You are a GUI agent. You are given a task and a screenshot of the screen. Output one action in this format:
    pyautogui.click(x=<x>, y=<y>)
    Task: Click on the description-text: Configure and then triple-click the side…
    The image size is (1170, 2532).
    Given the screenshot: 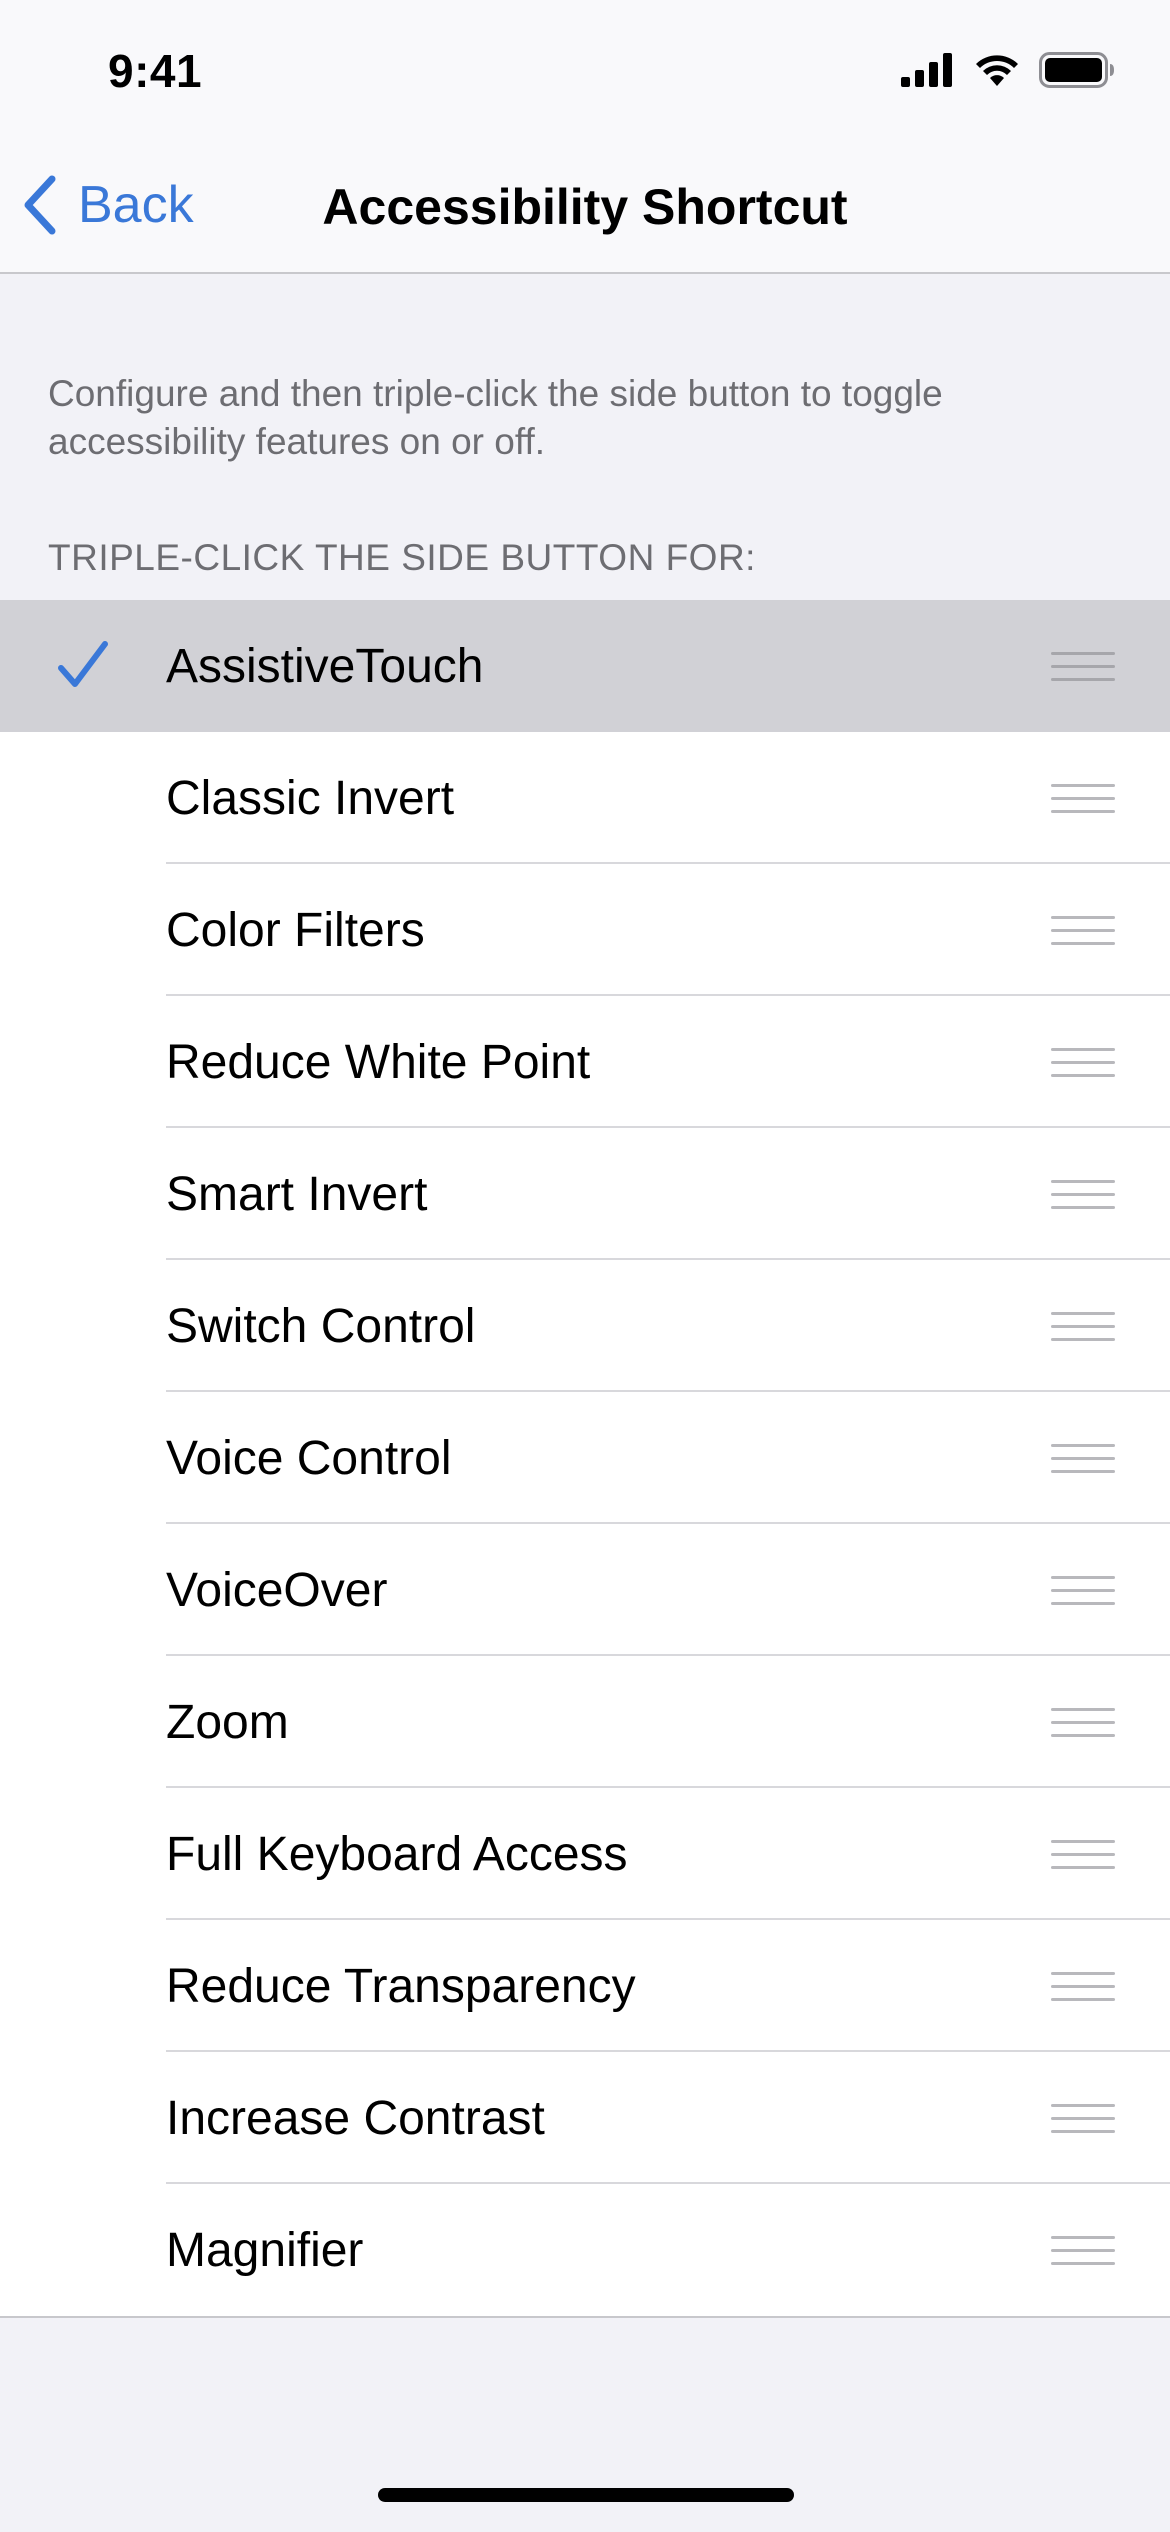 What is the action you would take?
    pyautogui.click(x=495, y=417)
    